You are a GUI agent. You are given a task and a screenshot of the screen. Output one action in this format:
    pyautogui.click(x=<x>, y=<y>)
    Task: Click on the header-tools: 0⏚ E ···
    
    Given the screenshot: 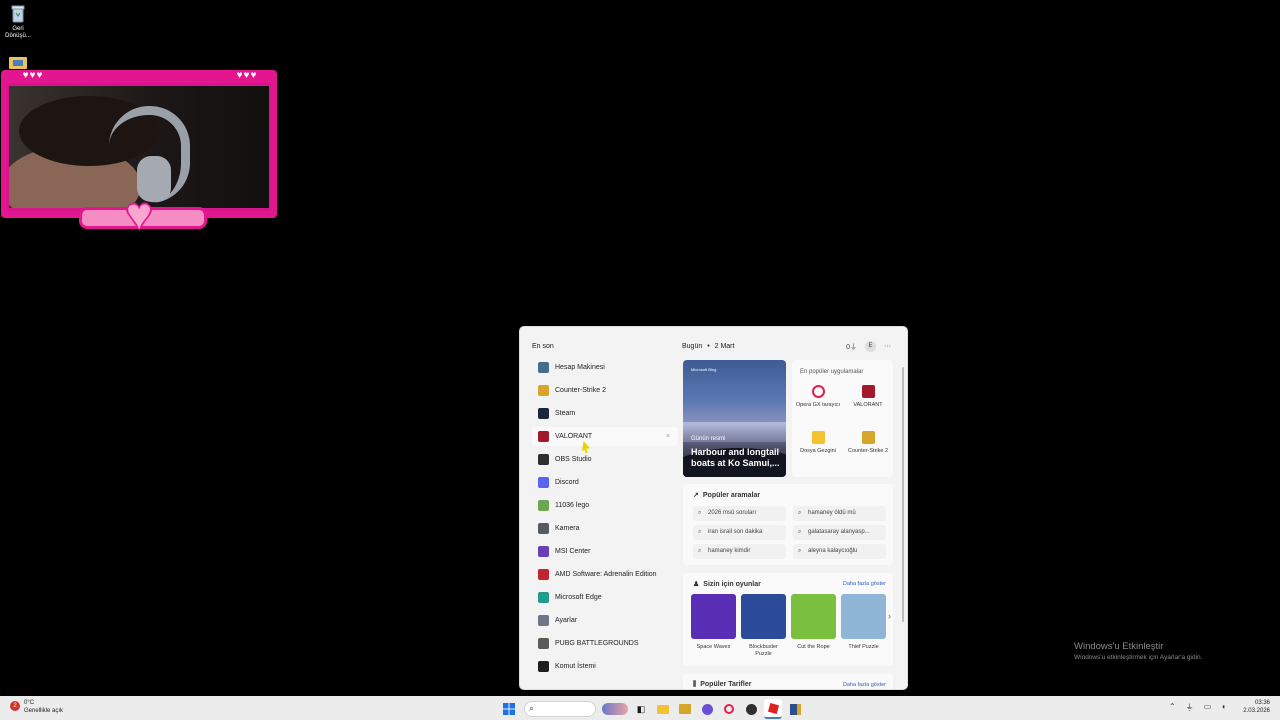 What is the action you would take?
    pyautogui.click(x=868, y=346)
    